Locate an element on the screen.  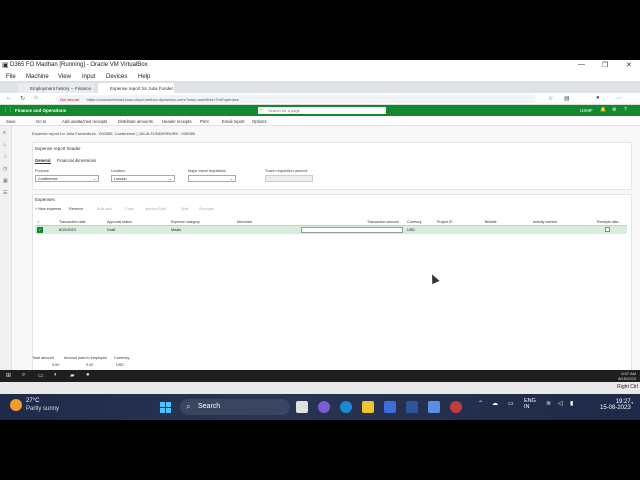
language-indicator: ENG IN is located at coordinates (530, 404).